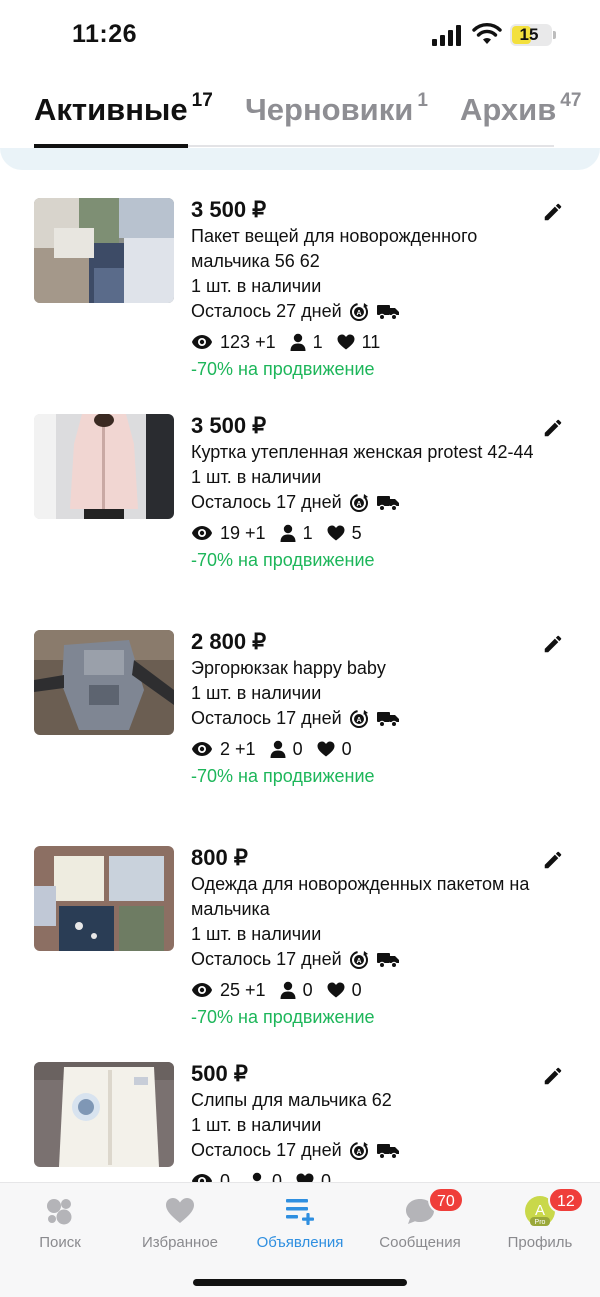 The image size is (600, 1297). Describe the element at coordinates (508, 109) in the screenshot. I see `tab-archive-label: Архив` at that location.